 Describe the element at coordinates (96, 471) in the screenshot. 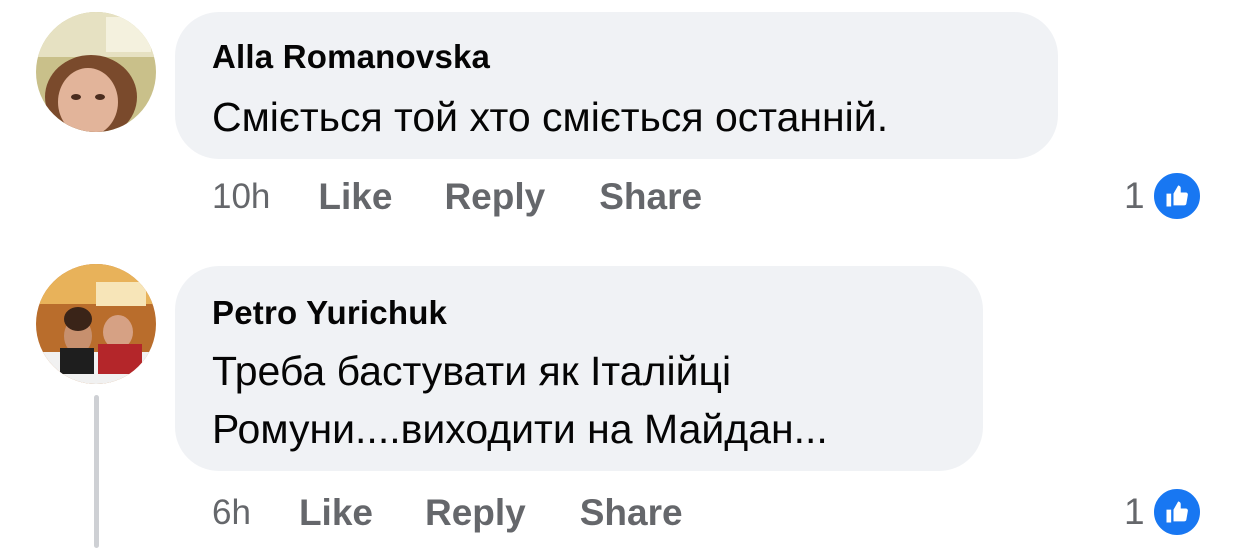

I see `reply-thread-line` at that location.